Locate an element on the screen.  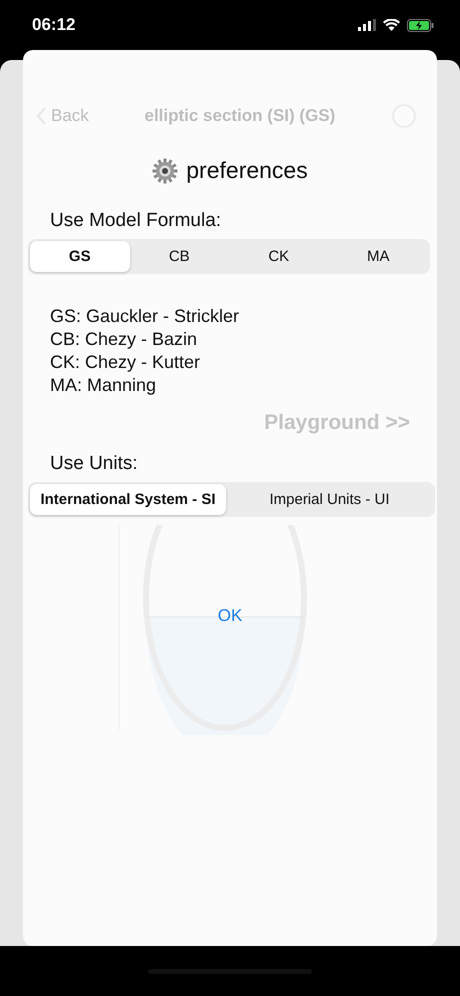
formula-label: Use Model Formula: is located at coordinates (136, 221).